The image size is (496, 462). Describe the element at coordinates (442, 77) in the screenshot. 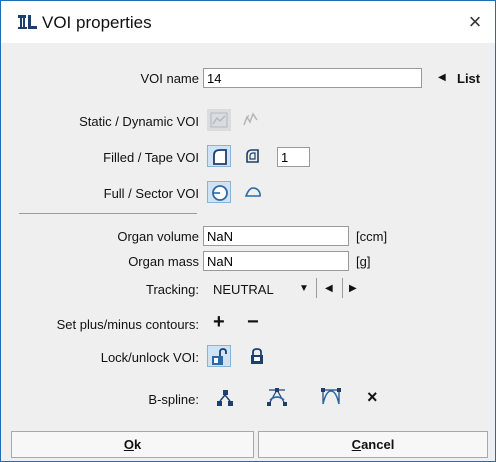

I see `list-arrow-icon: ◀` at that location.